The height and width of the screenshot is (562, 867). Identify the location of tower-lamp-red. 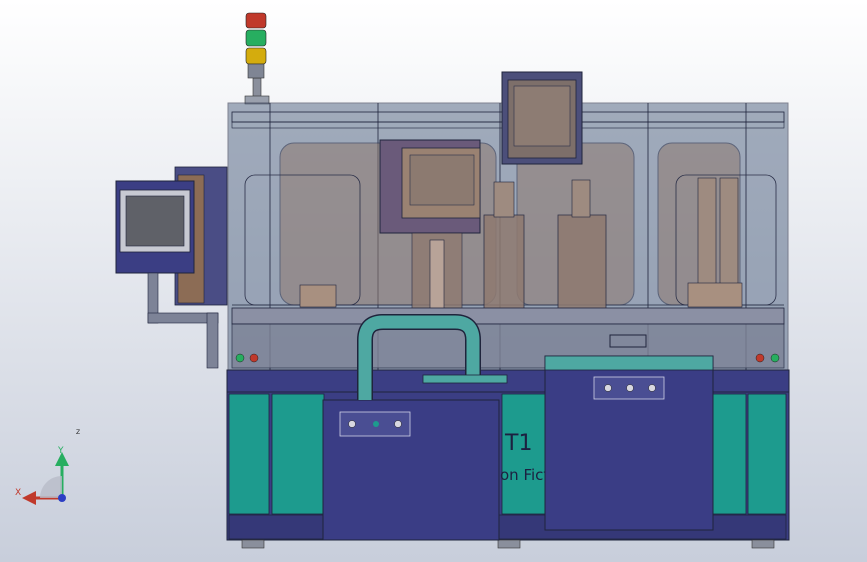
(256, 20).